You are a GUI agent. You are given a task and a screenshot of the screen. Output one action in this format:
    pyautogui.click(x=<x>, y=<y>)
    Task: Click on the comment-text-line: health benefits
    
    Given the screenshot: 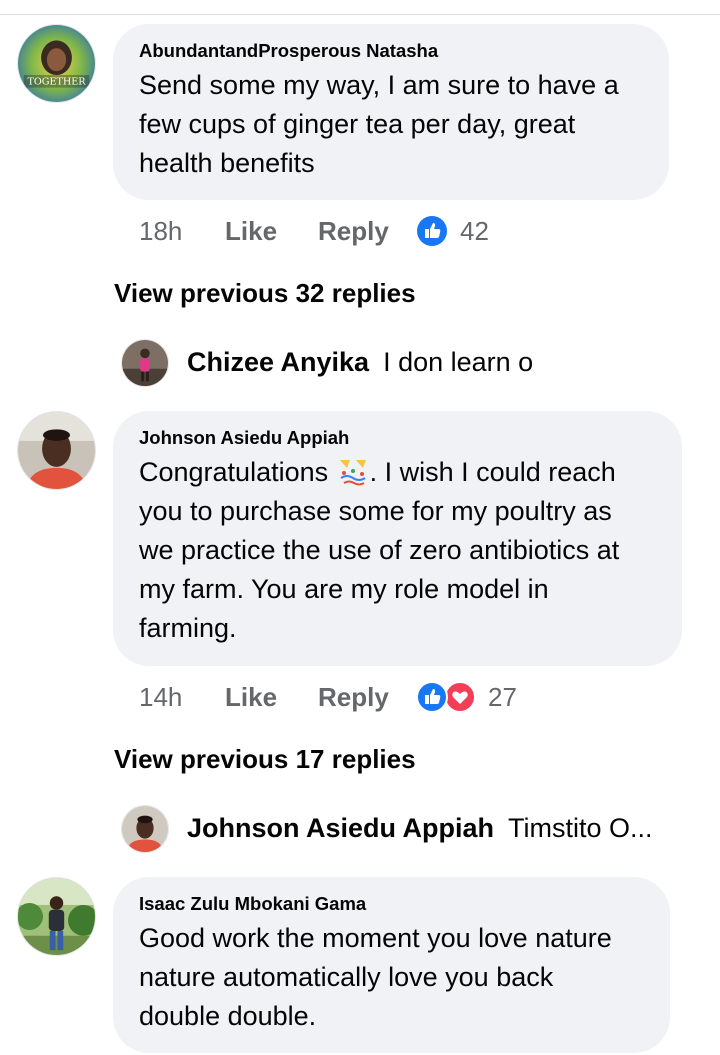 What is the action you would take?
    pyautogui.click(x=227, y=163)
    